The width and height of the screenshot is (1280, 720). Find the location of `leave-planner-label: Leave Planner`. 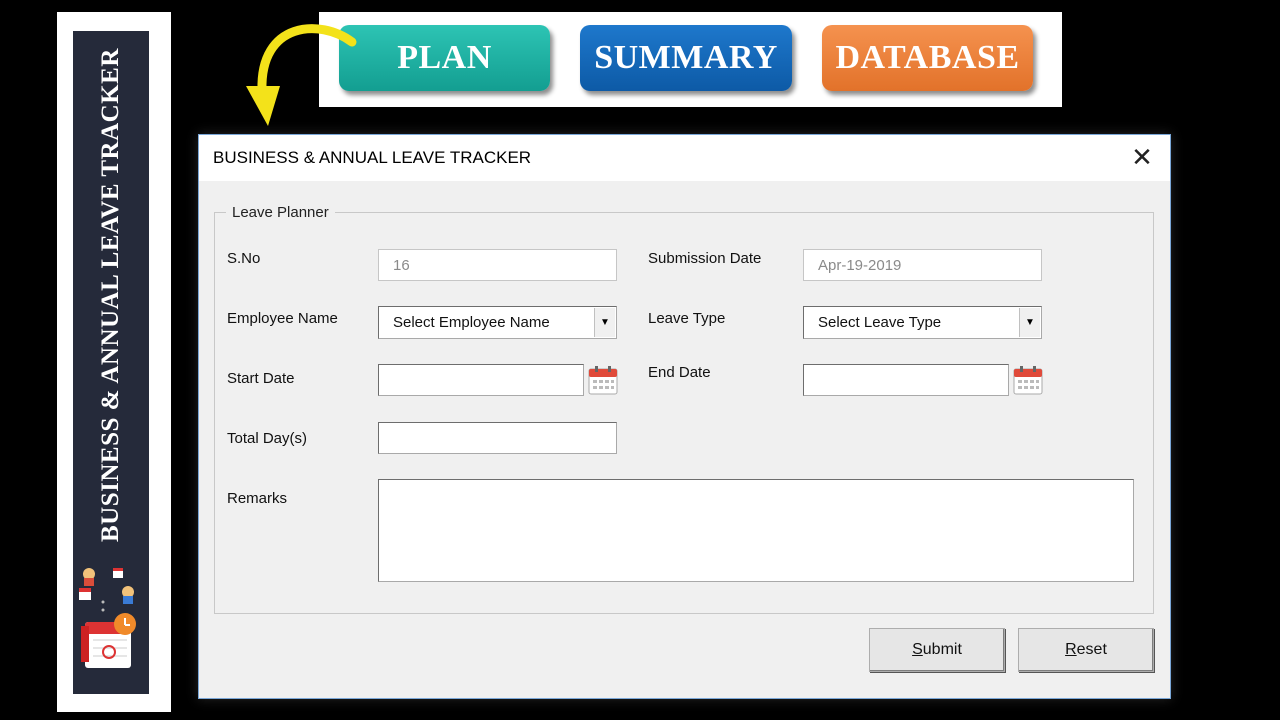

leave-planner-label: Leave Planner is located at coordinates (280, 212).